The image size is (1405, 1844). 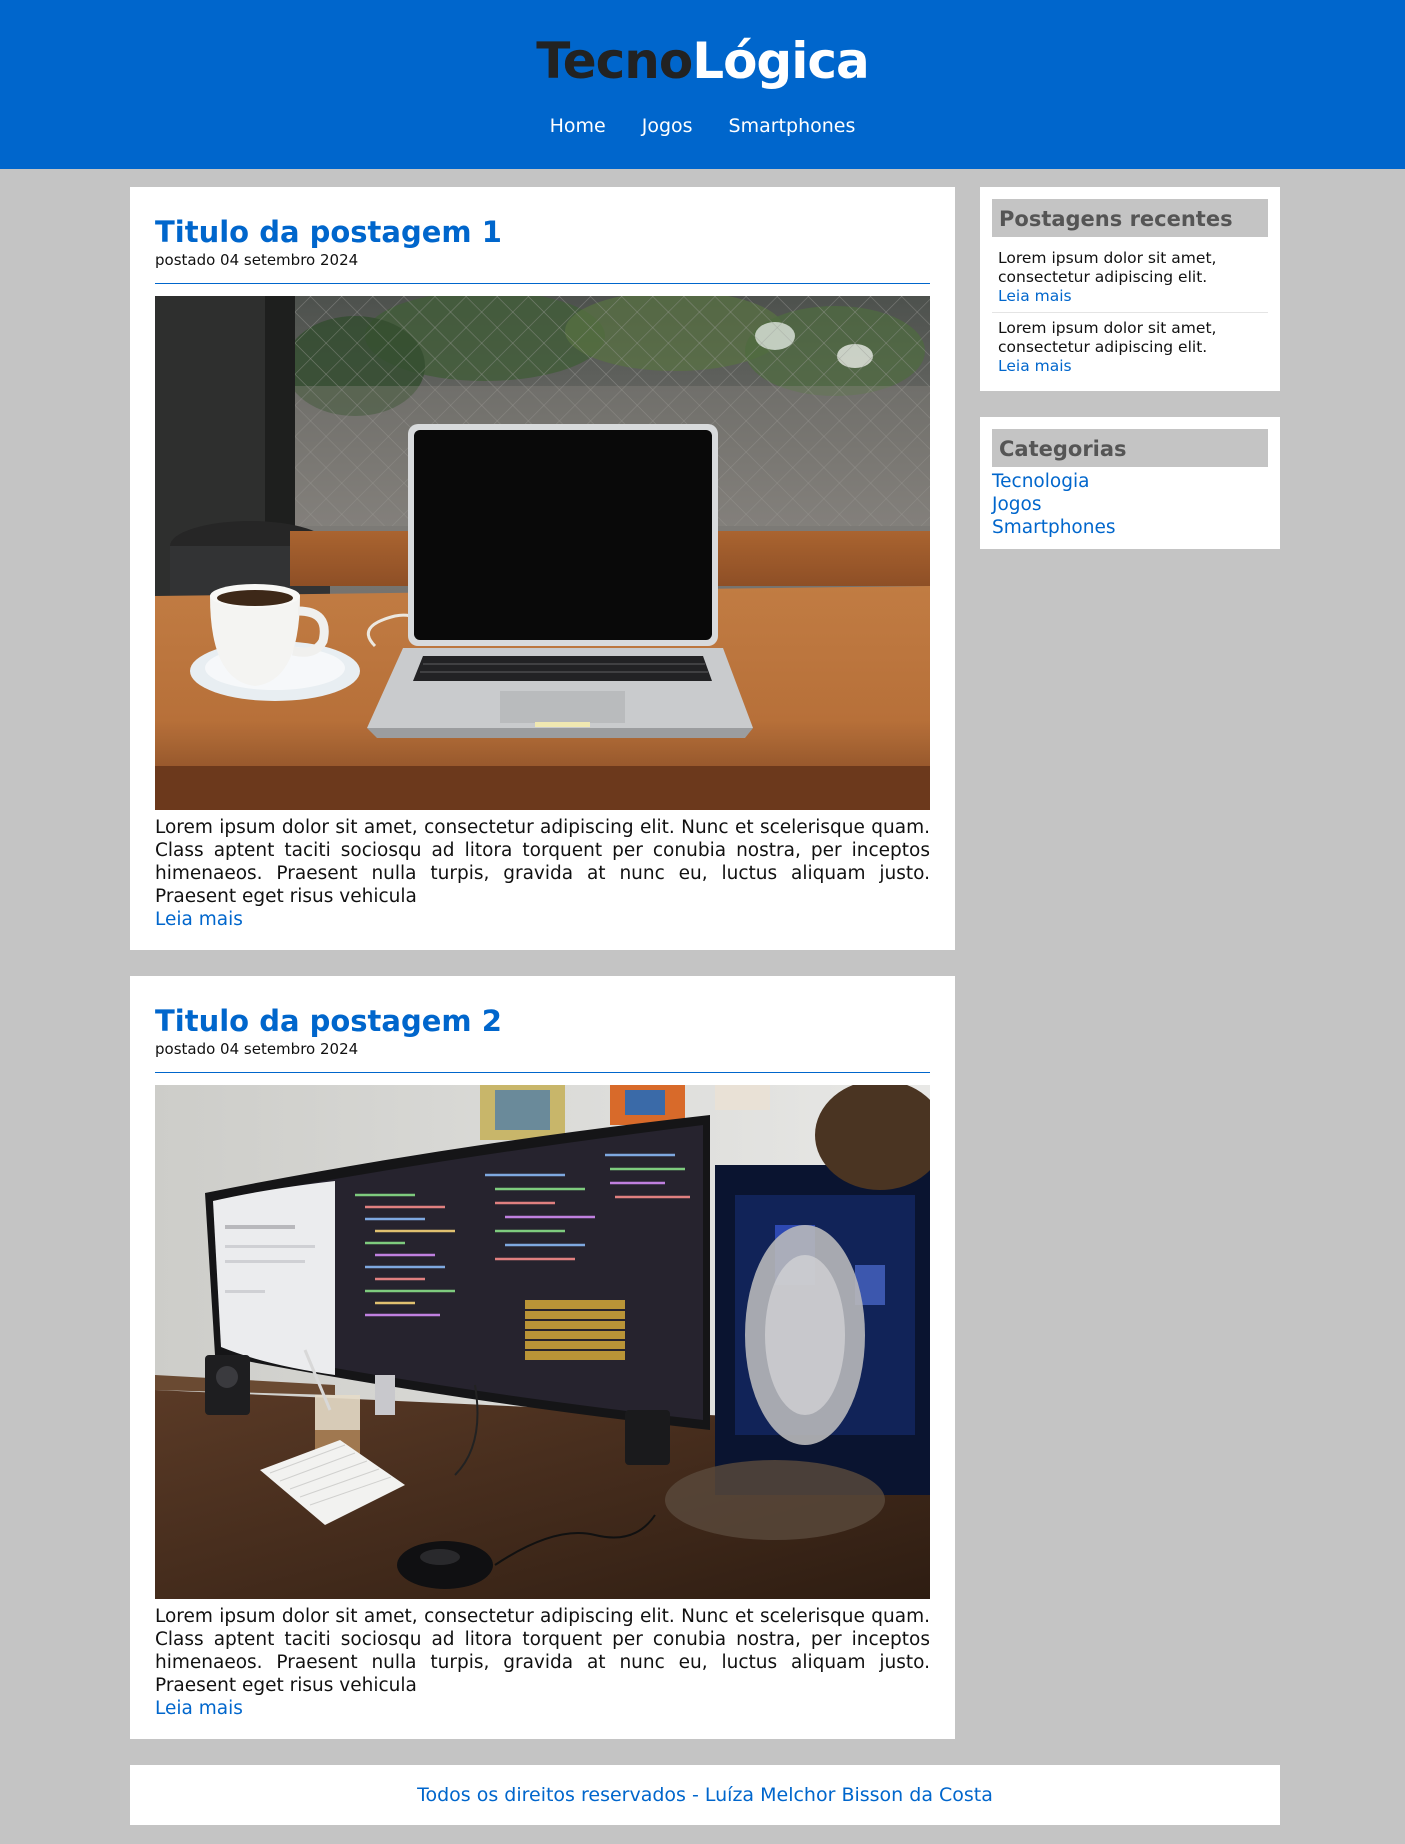 I want to click on category-list: Tecnologia Jogos Smartphones, so click(x=1130, y=503).